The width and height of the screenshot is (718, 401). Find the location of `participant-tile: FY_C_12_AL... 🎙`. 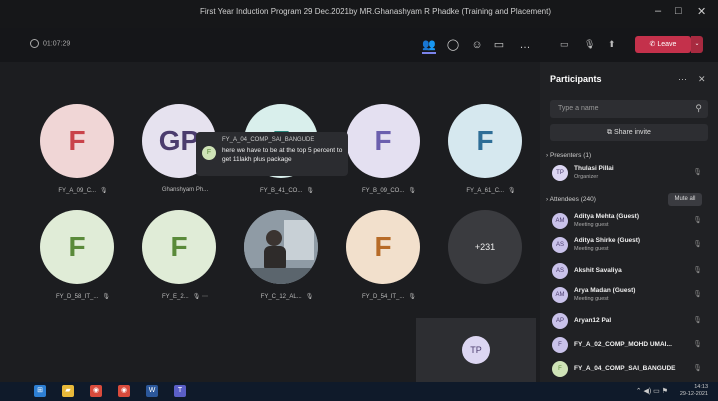

participant-tile: FY_C_12_AL... 🎙 is located at coordinates (284, 258).